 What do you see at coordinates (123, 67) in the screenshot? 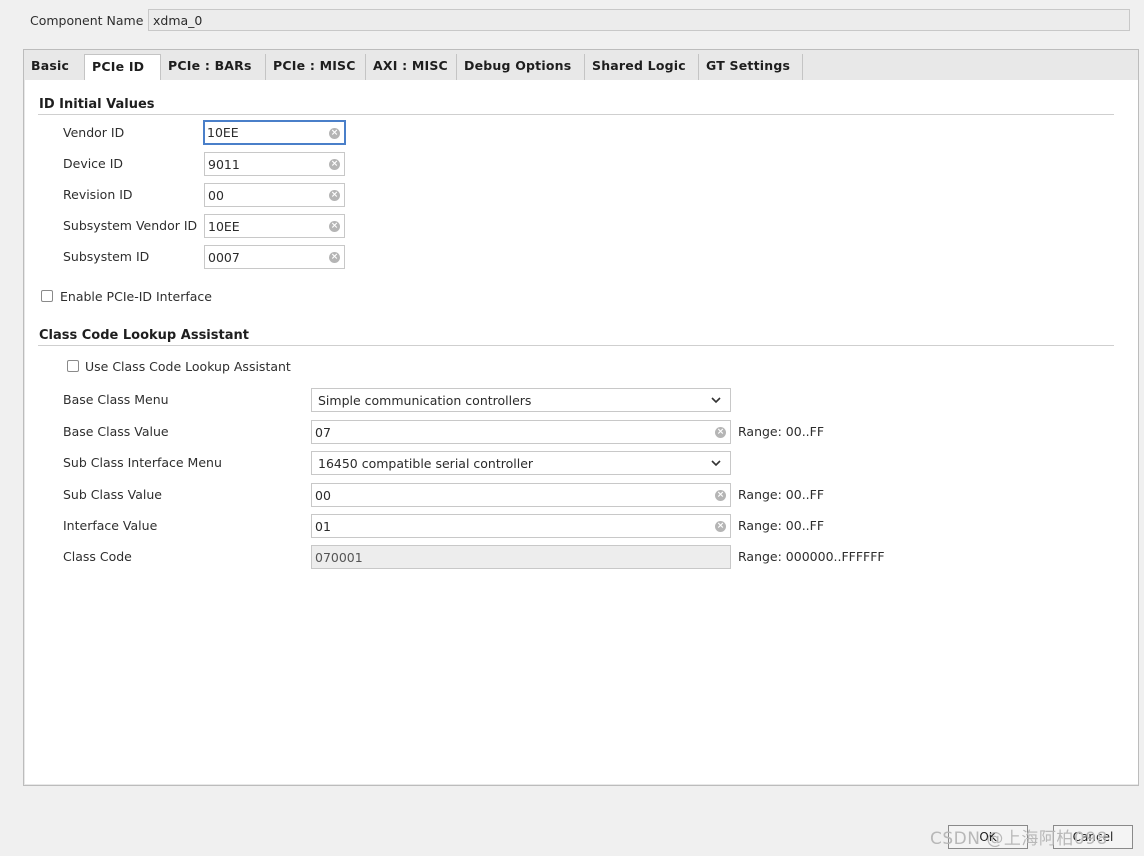
I see `tab-pcie-id: PCIe ID` at bounding box center [123, 67].